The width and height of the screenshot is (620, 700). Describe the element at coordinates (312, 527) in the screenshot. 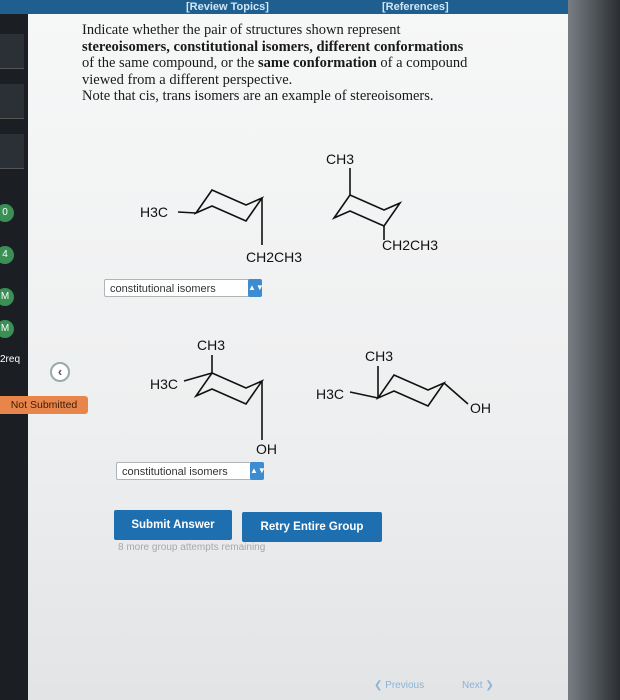

I see `retry-group-button: Retry Entire Group` at that location.